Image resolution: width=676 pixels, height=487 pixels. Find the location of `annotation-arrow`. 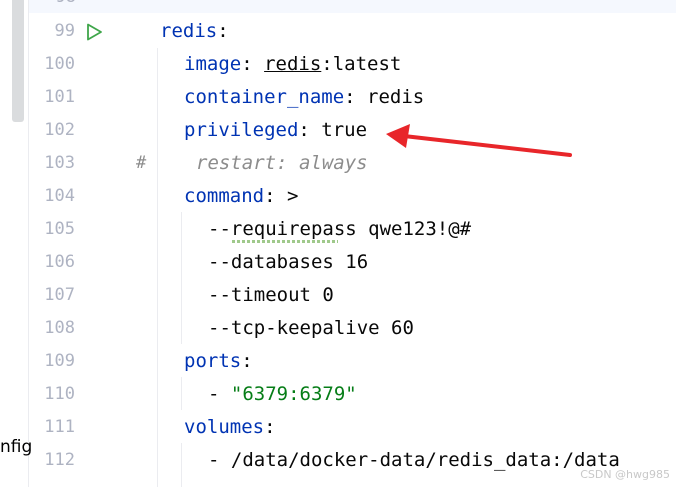

annotation-arrow is located at coordinates (479, 140).